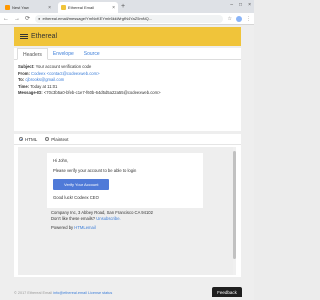 This screenshot has height=300, width=320. I want to click on email-signoff: Good luck! Codeex CEO, so click(76, 197).